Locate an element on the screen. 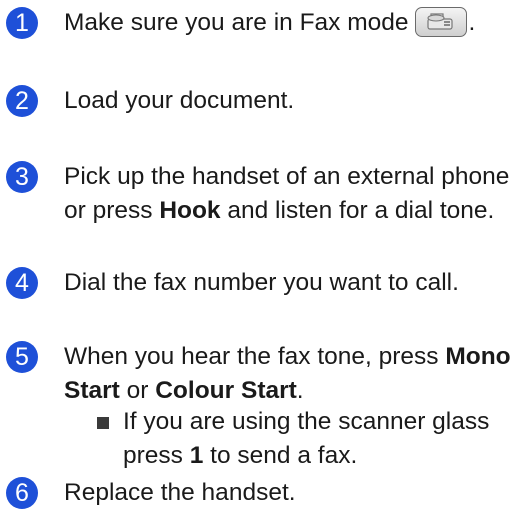 Image resolution: width=532 pixels, height=514 pixels. fax-machine-icon is located at coordinates (439, 21).